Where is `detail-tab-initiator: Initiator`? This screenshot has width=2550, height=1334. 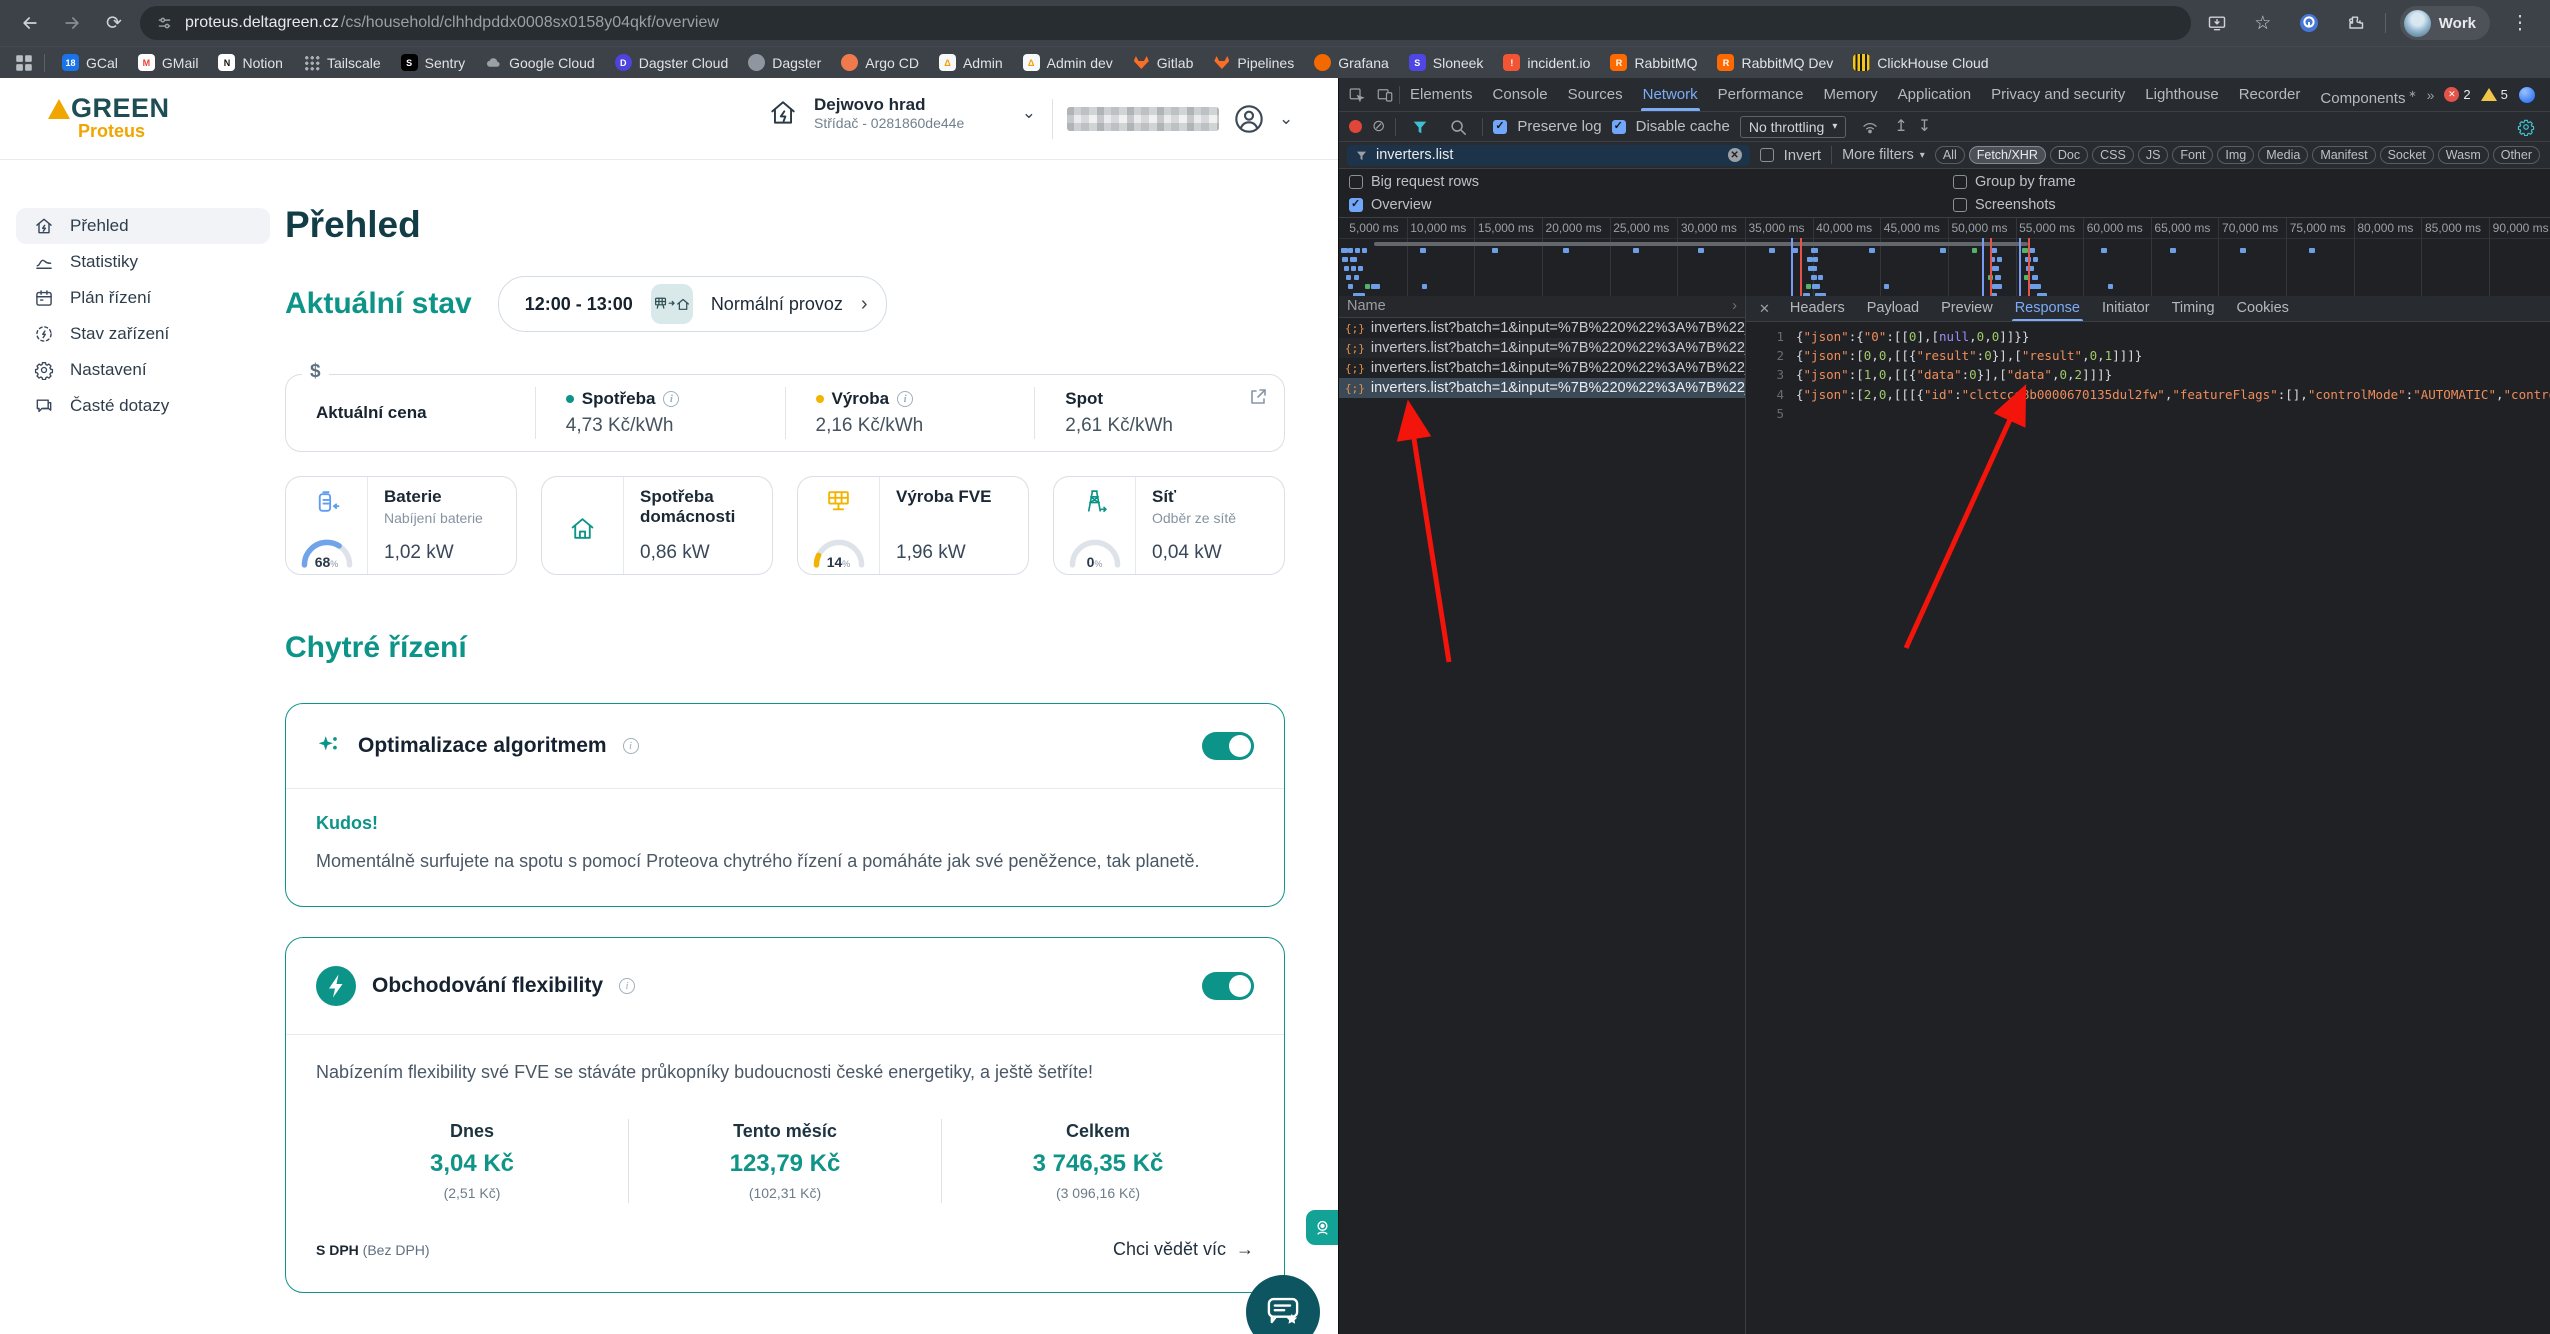
detail-tab-initiator: Initiator is located at coordinates (2126, 308).